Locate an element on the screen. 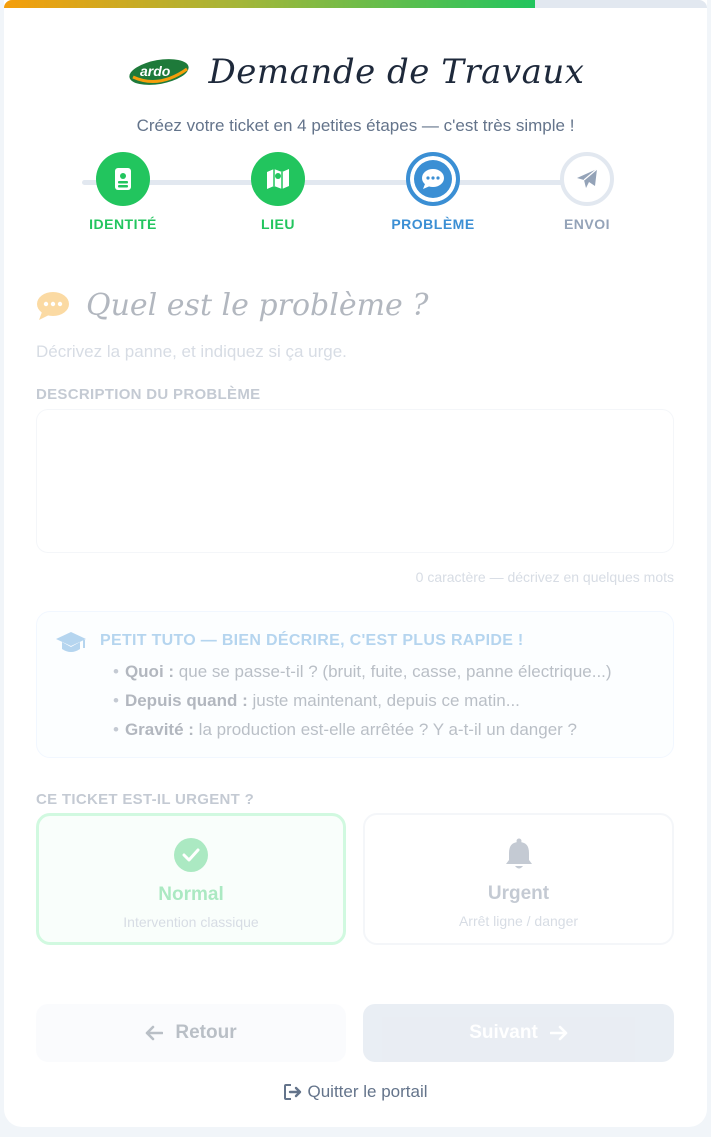 This screenshot has height=1137, width=711. bell-icon is located at coordinates (519, 854).